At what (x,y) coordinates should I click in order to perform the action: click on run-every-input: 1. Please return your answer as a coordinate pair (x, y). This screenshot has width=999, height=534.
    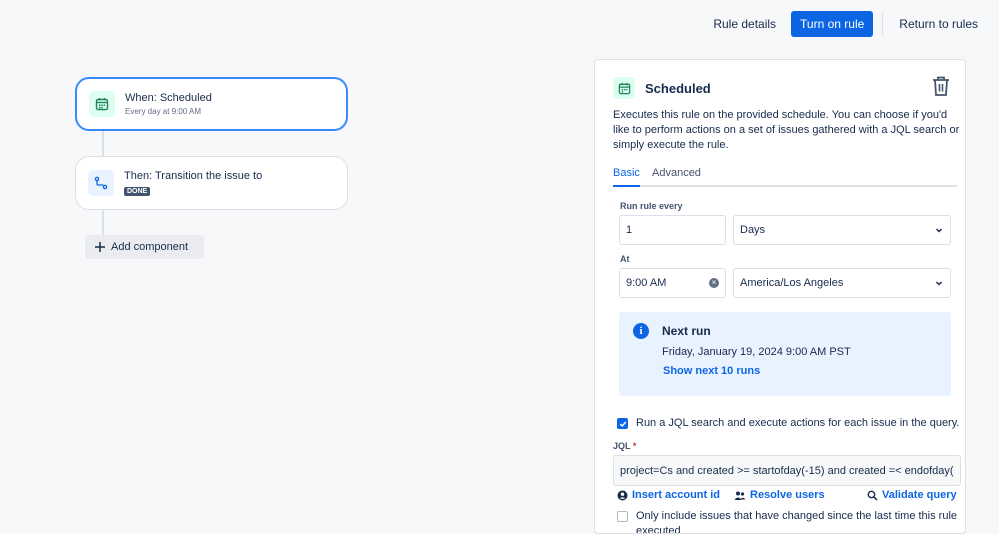
    Looking at the image, I should click on (672, 230).